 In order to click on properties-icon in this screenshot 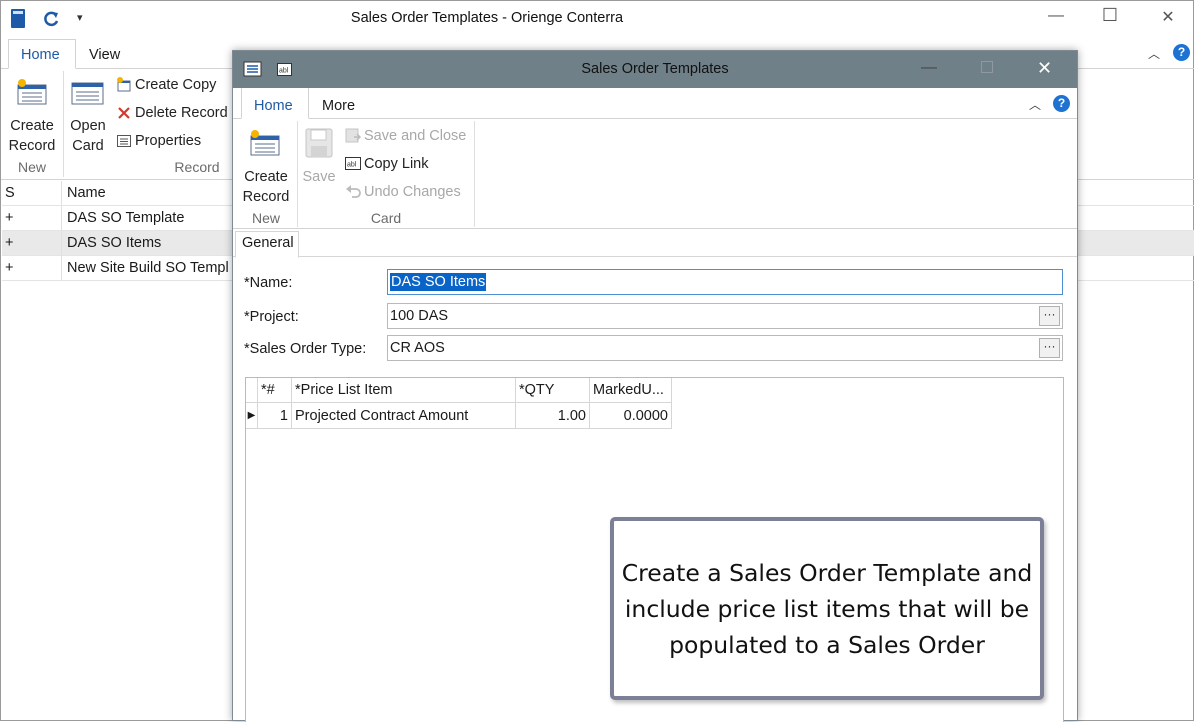, I will do `click(124, 142)`.